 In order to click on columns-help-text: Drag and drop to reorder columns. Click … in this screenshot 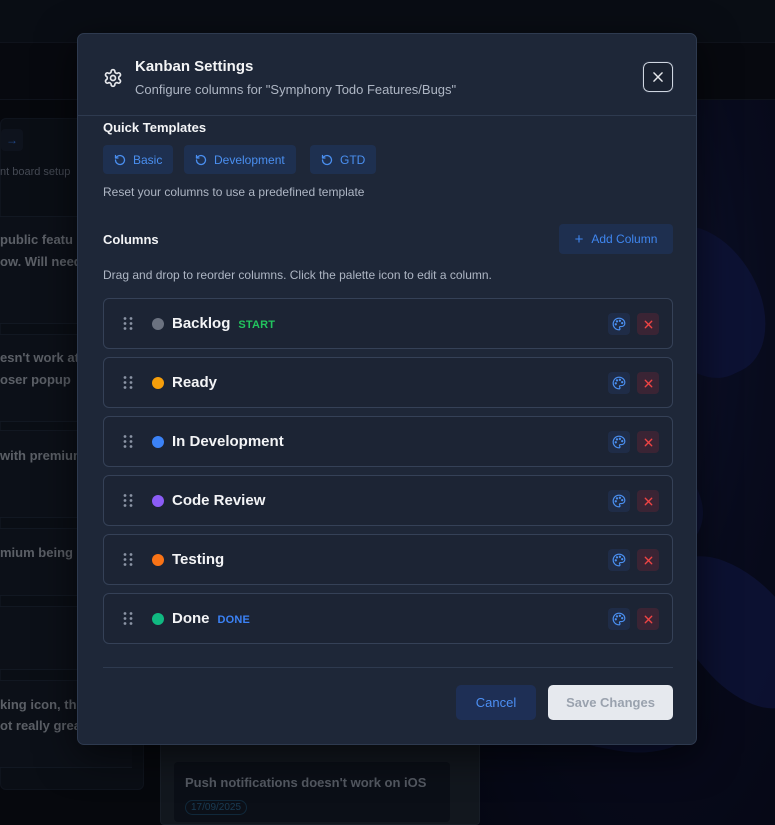, I will do `click(297, 275)`.